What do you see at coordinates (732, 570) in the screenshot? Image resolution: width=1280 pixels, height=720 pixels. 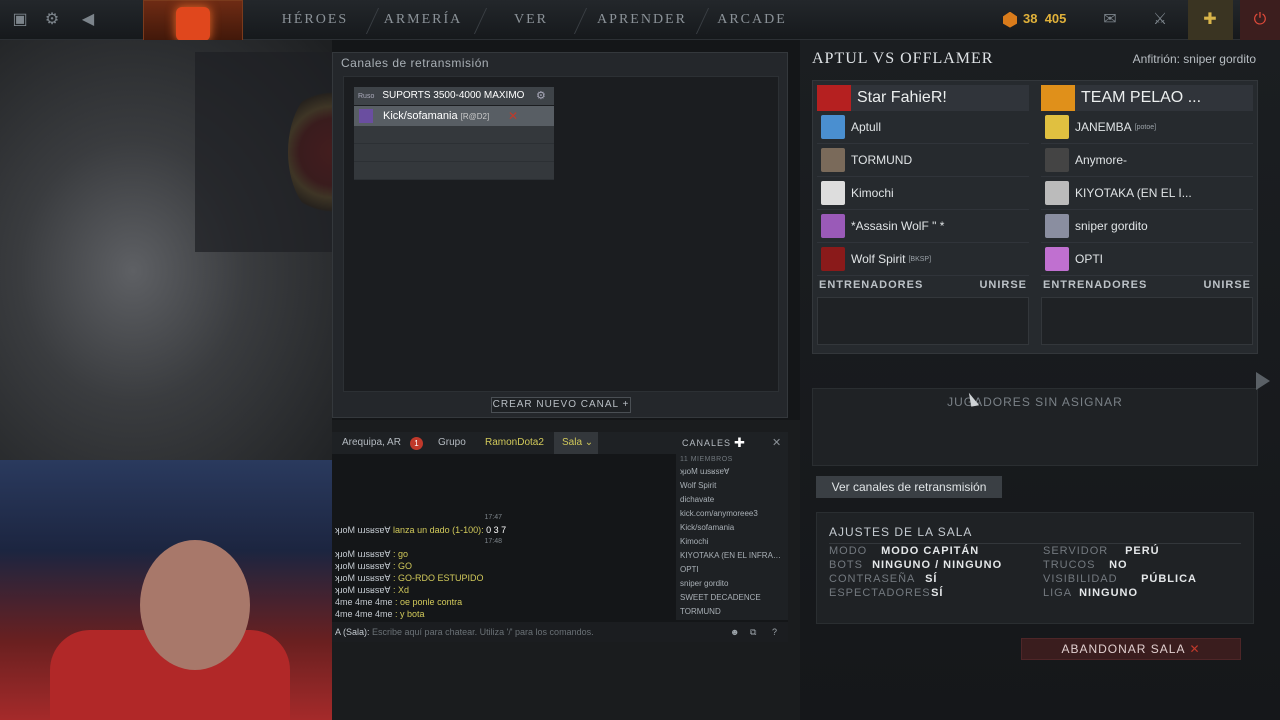 I see `member-item: OPTI` at bounding box center [732, 570].